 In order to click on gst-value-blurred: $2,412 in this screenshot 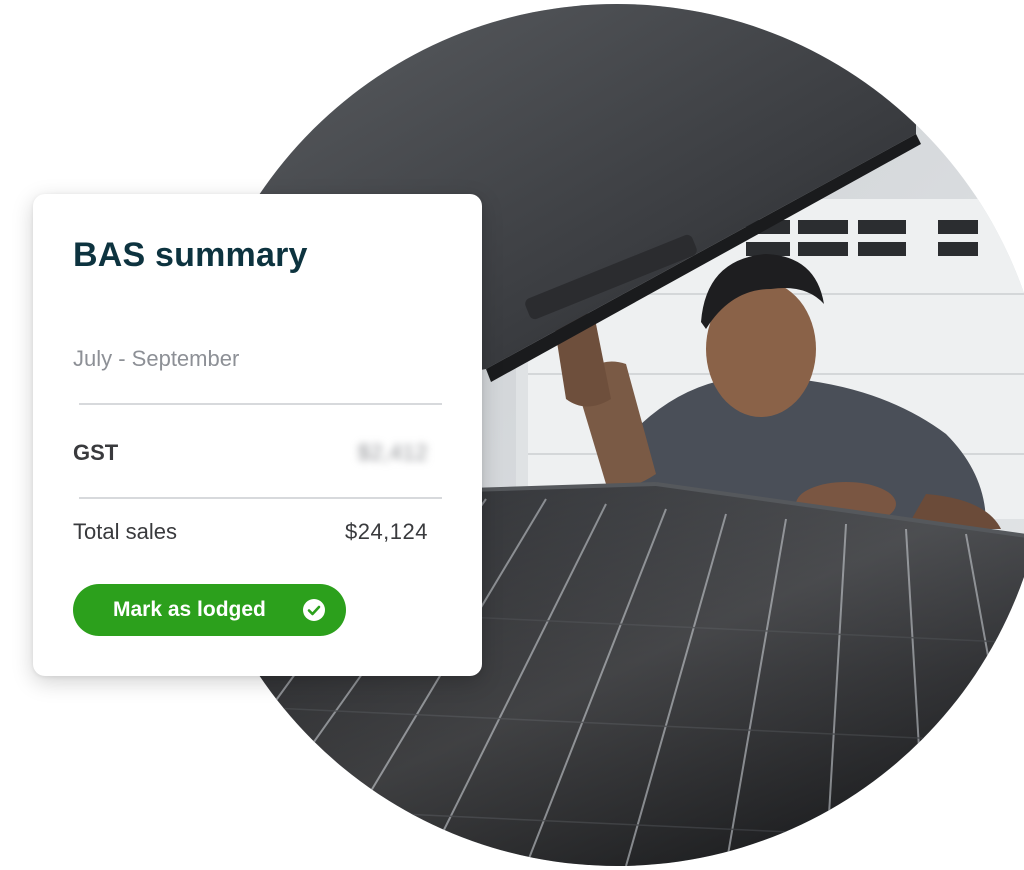, I will do `click(392, 452)`.